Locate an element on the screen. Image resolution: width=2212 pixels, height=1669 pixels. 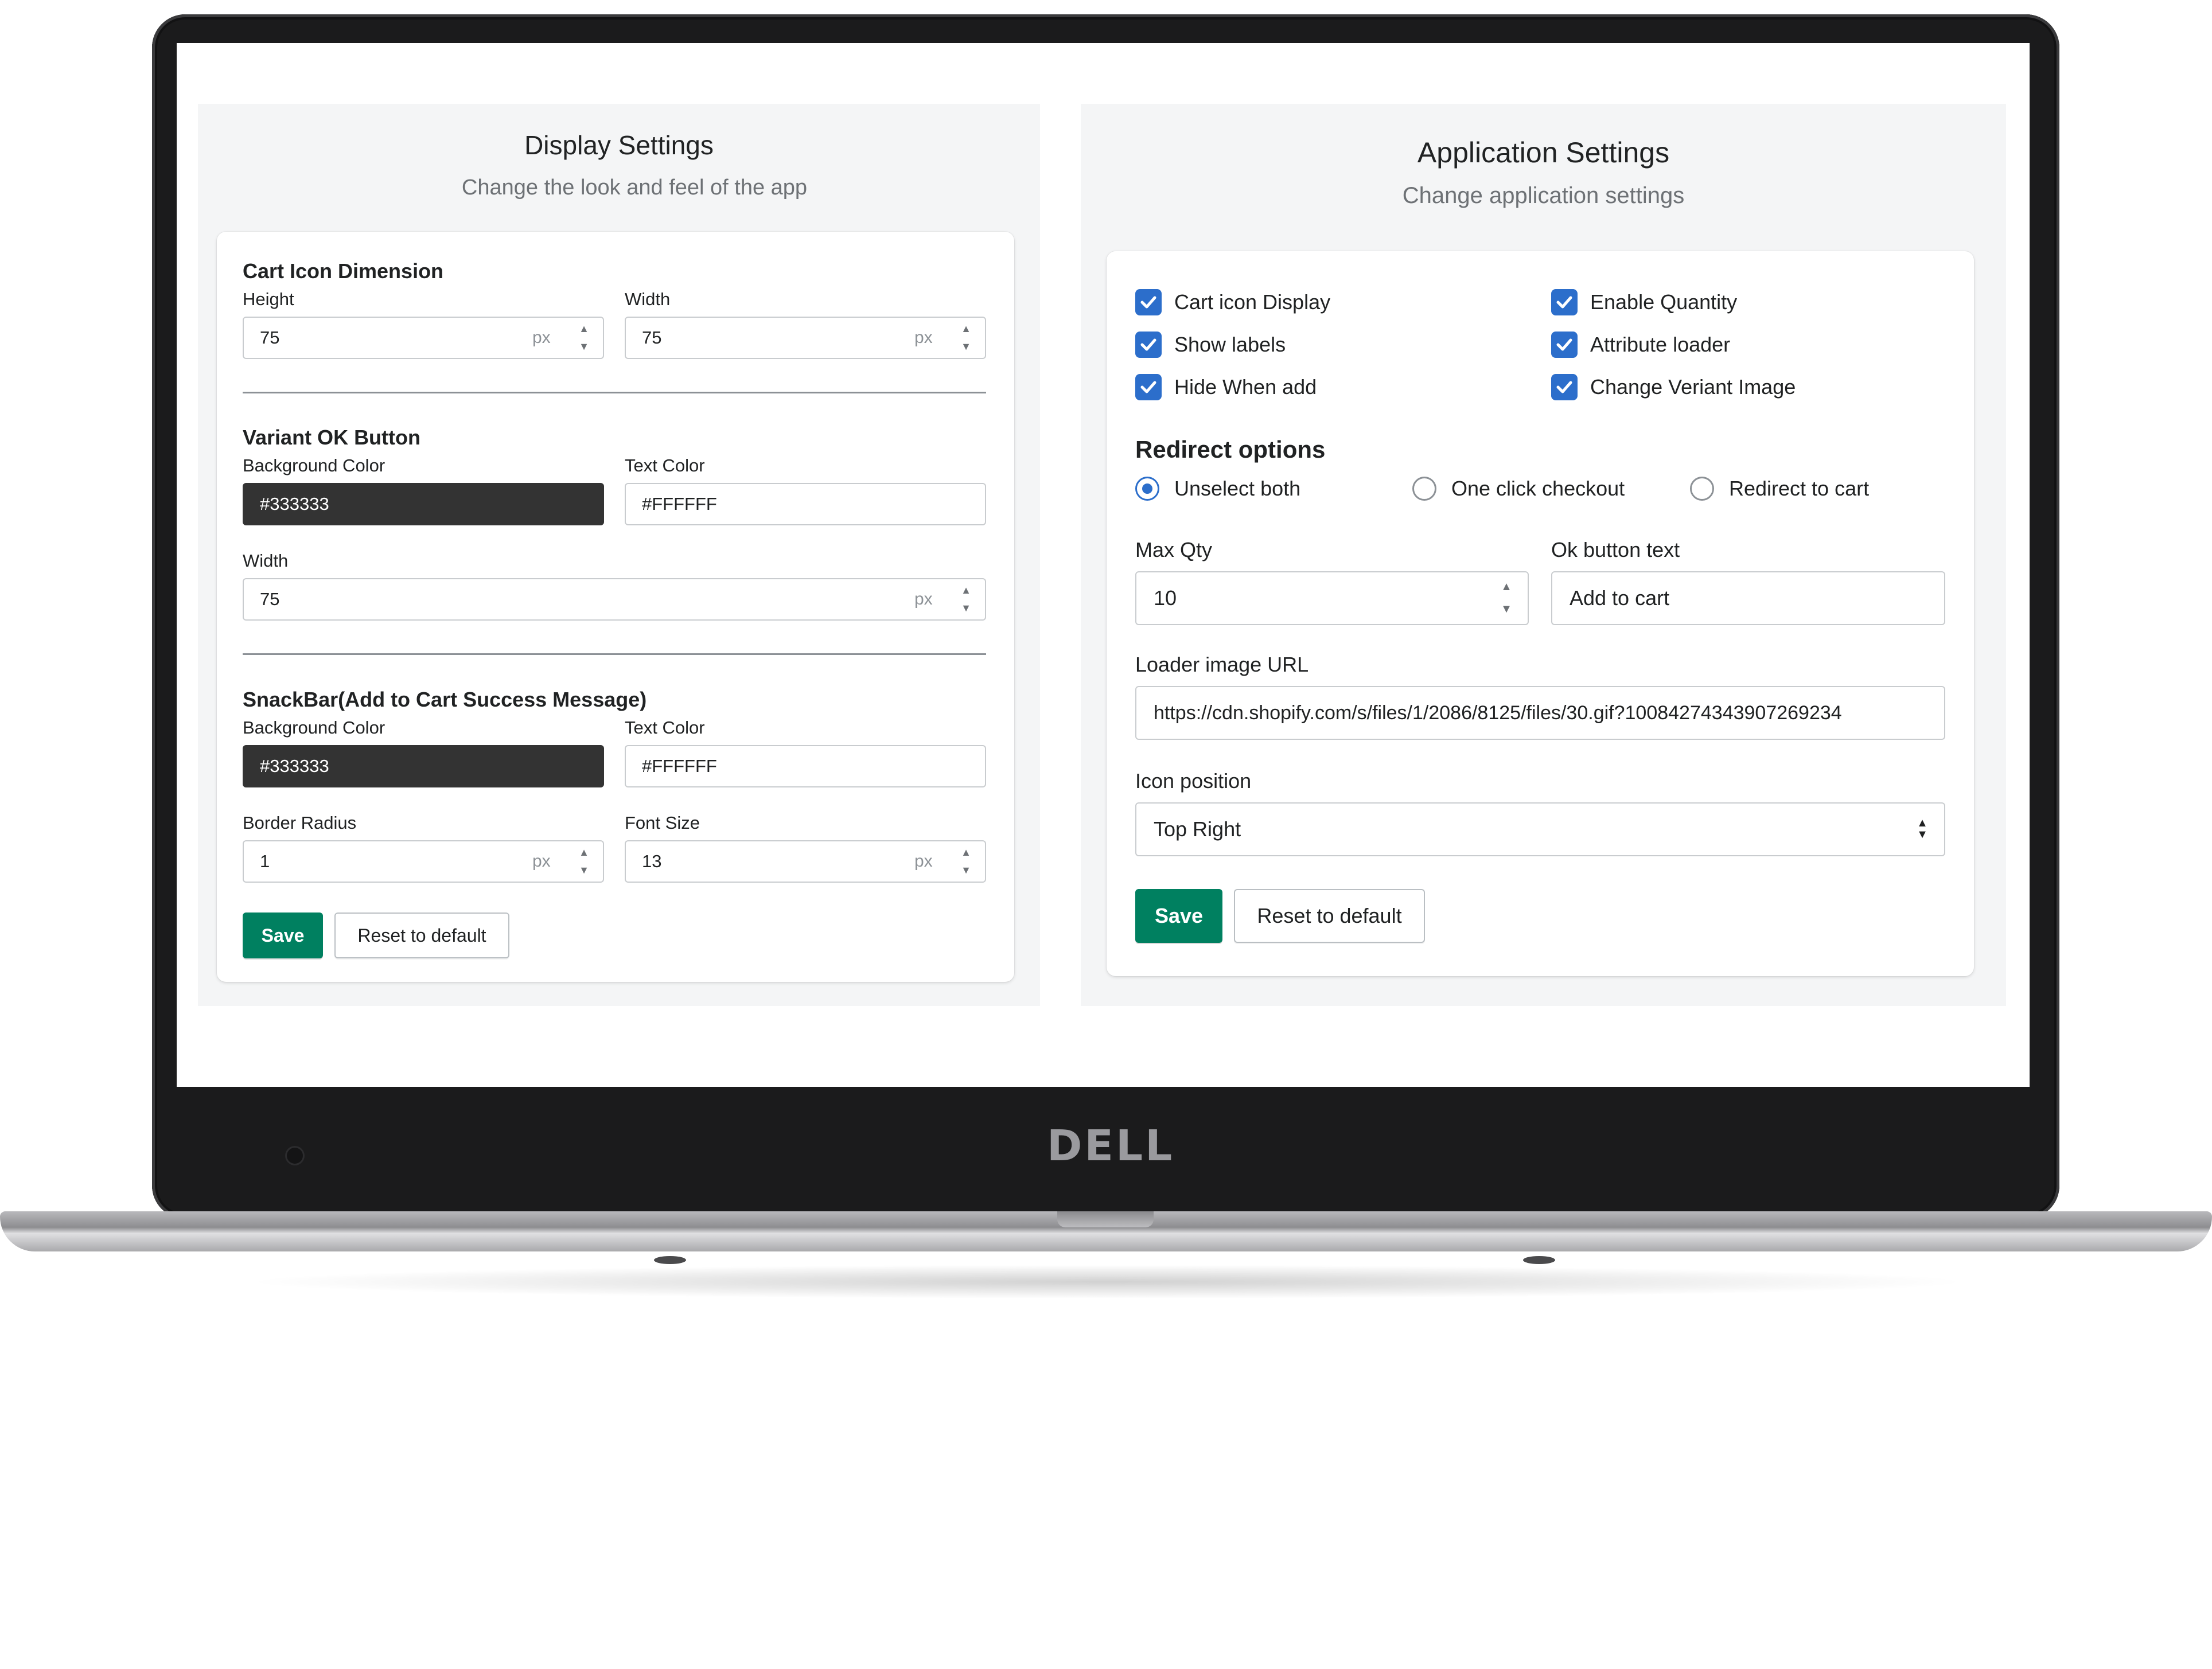
variant-ok-width-input: 75 px ▲ ▼ is located at coordinates (614, 599).